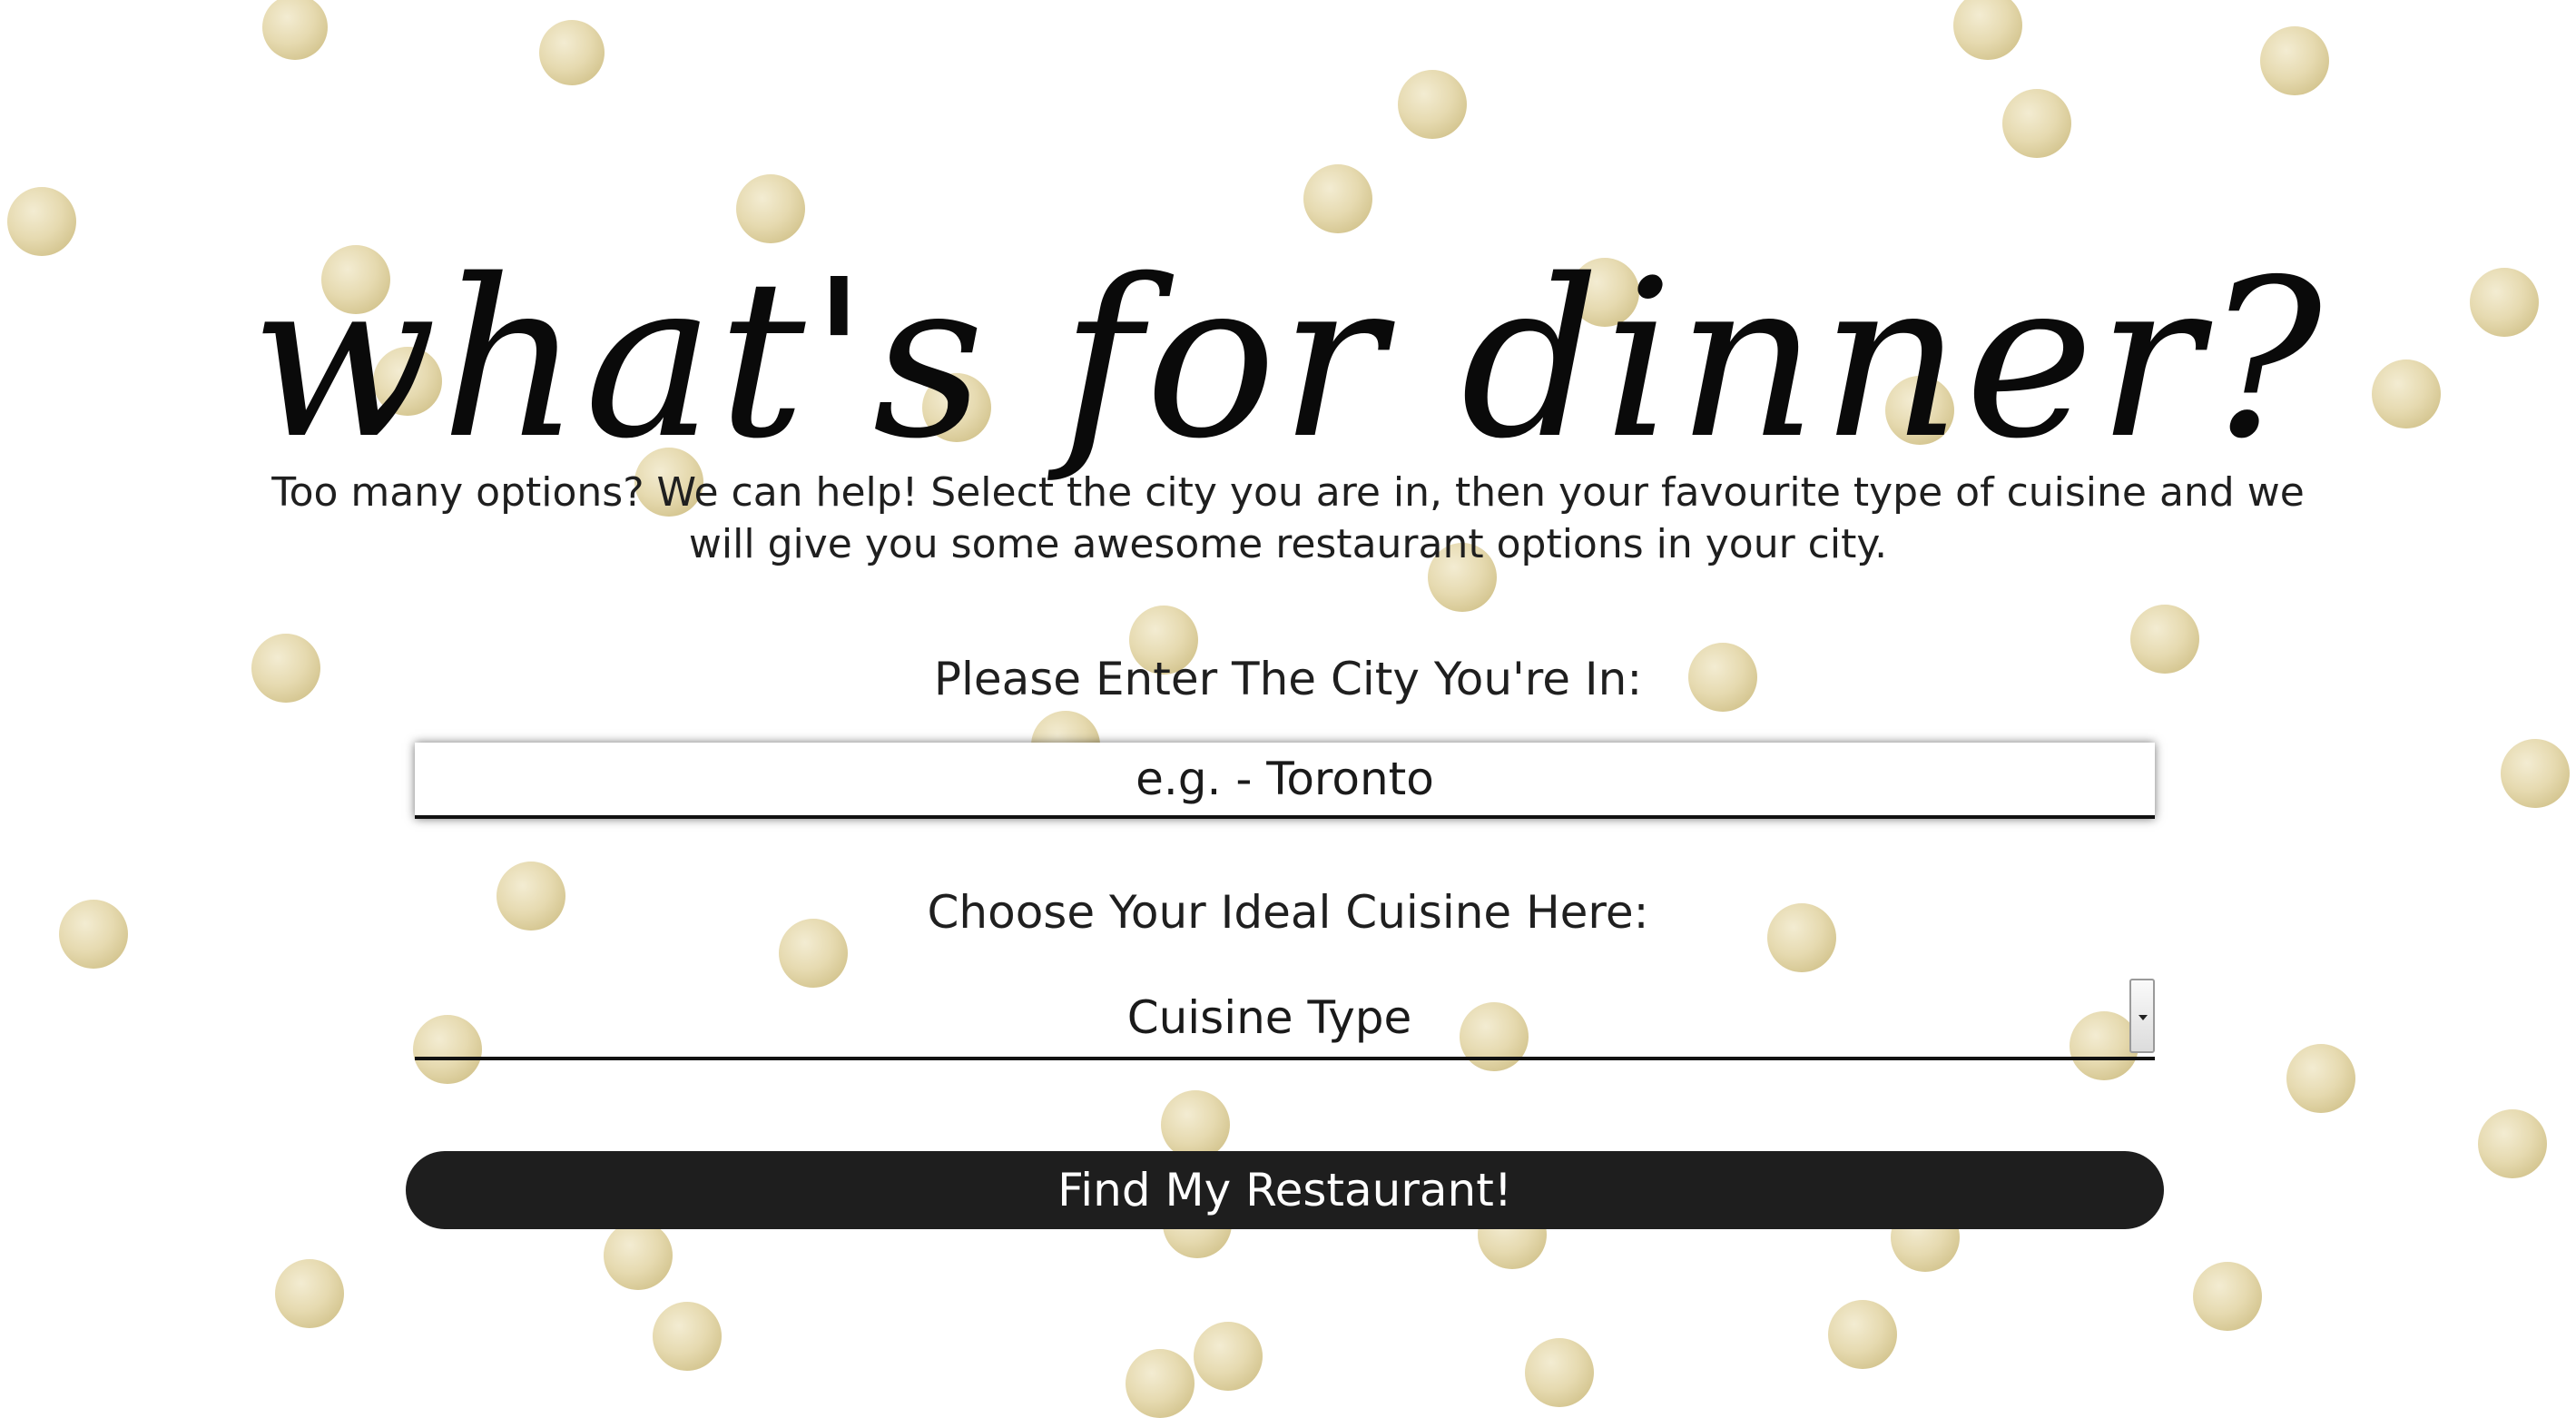 This screenshot has width=2576, height=1418. Describe the element at coordinates (2142, 1016) in the screenshot. I see `dropdown-arrow-icon` at that location.